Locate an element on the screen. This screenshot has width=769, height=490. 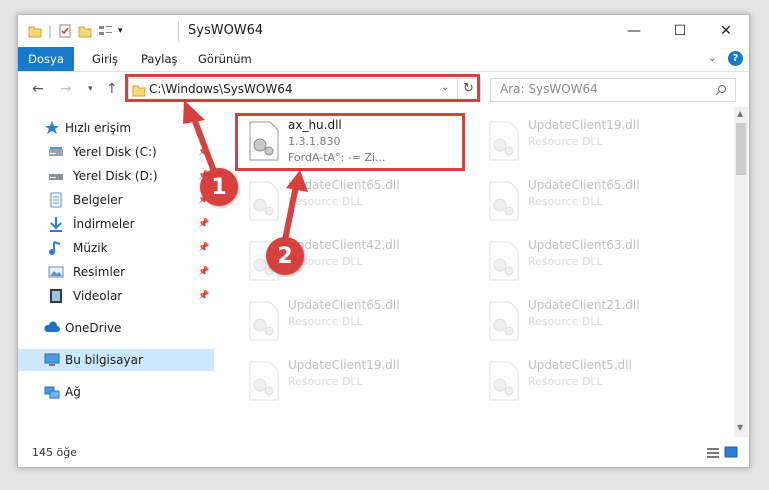
address-highlight-box is located at coordinates (302, 88).